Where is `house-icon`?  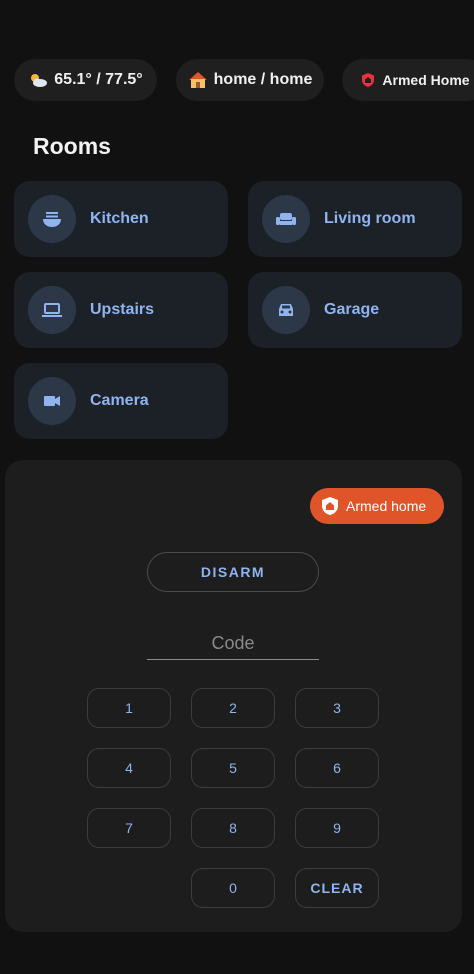
house-icon is located at coordinates (198, 80).